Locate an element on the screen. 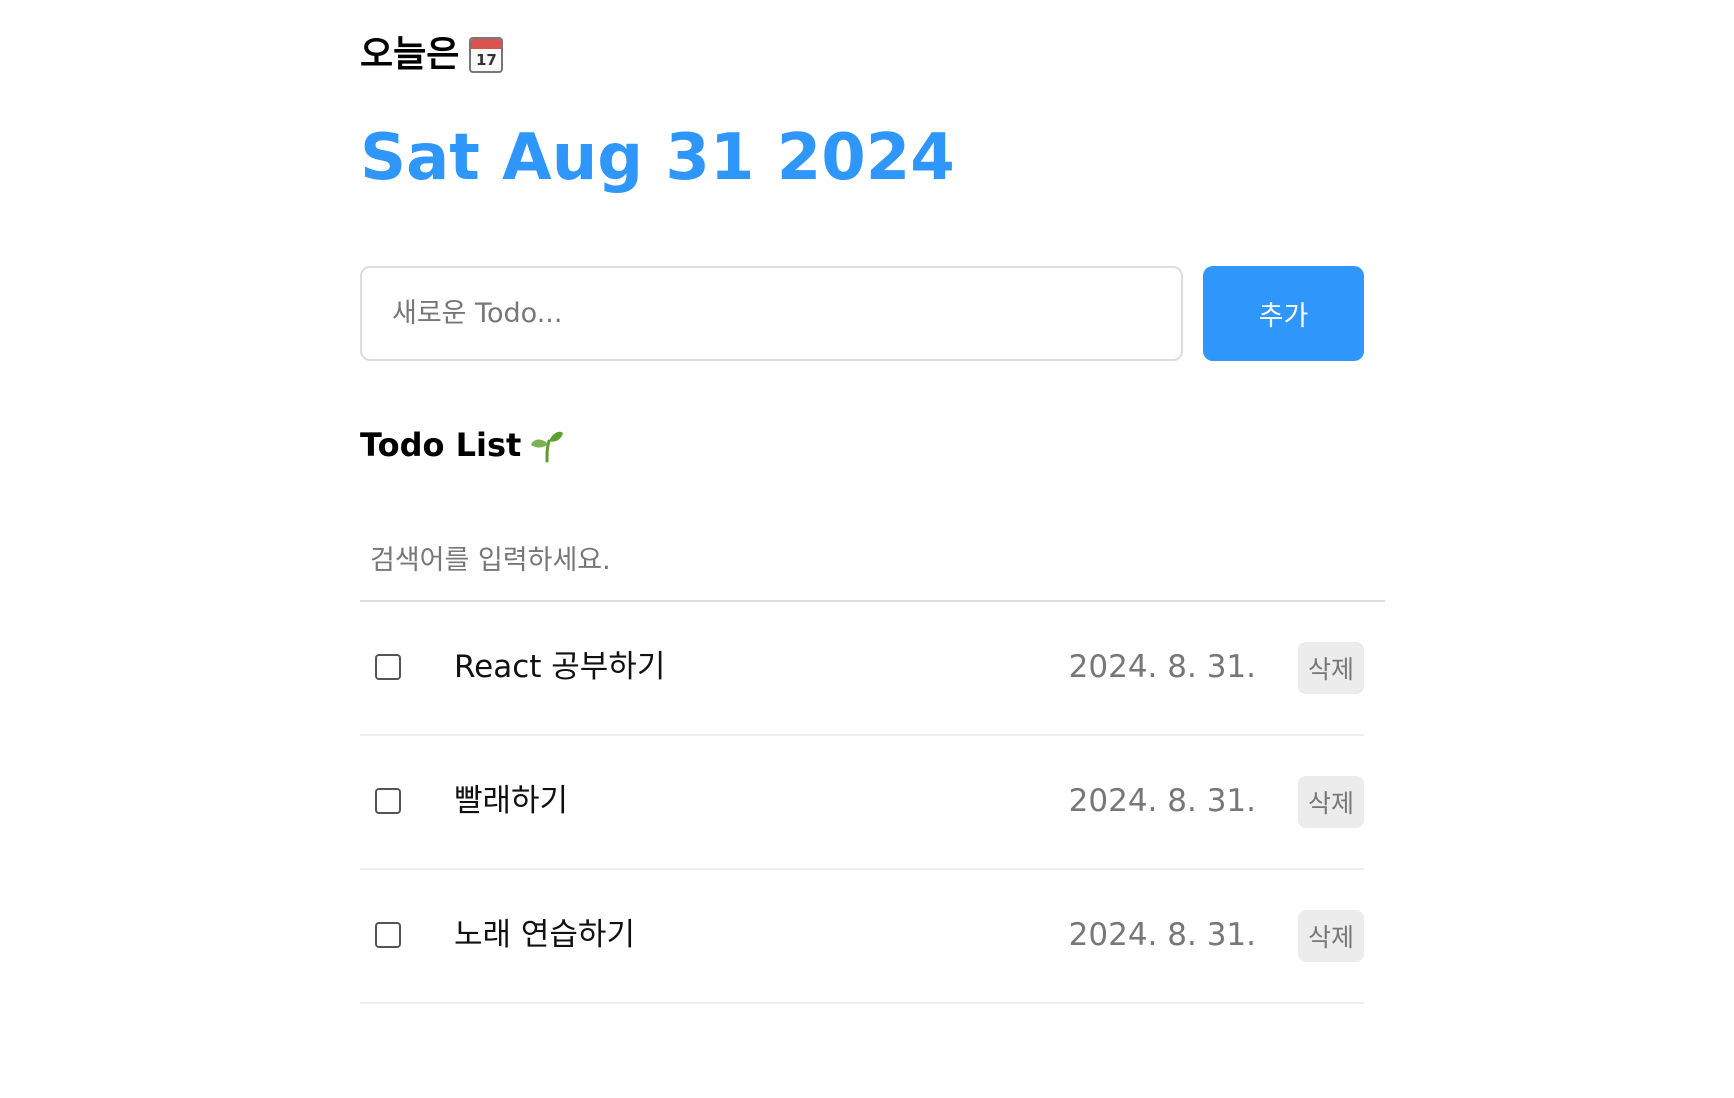 The image size is (1734, 1098). todo-content: 노래 연습하기 is located at coordinates (544, 935).